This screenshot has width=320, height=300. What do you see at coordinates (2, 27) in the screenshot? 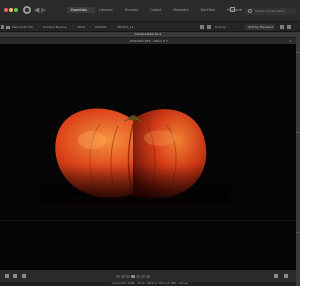
I see `panel-toggle-icon` at bounding box center [2, 27].